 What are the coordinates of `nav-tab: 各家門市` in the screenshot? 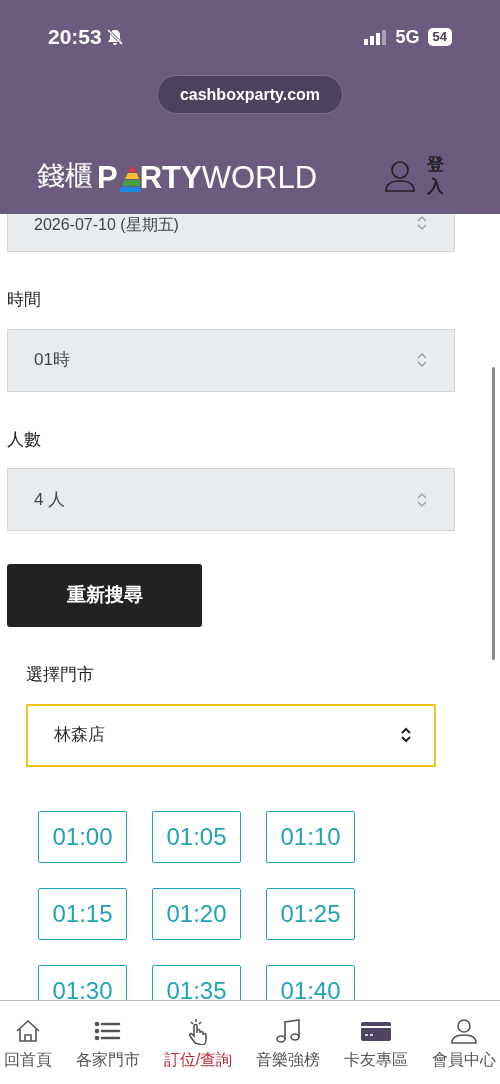 It's located at (107, 1050).